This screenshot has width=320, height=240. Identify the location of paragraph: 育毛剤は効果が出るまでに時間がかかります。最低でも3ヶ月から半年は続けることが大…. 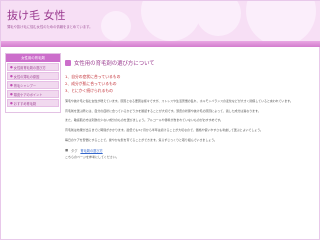
(164, 130).